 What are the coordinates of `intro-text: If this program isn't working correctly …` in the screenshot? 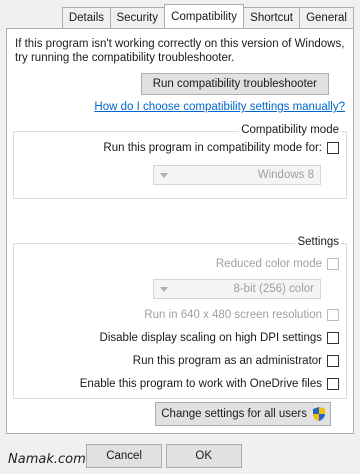 It's located at (180, 51).